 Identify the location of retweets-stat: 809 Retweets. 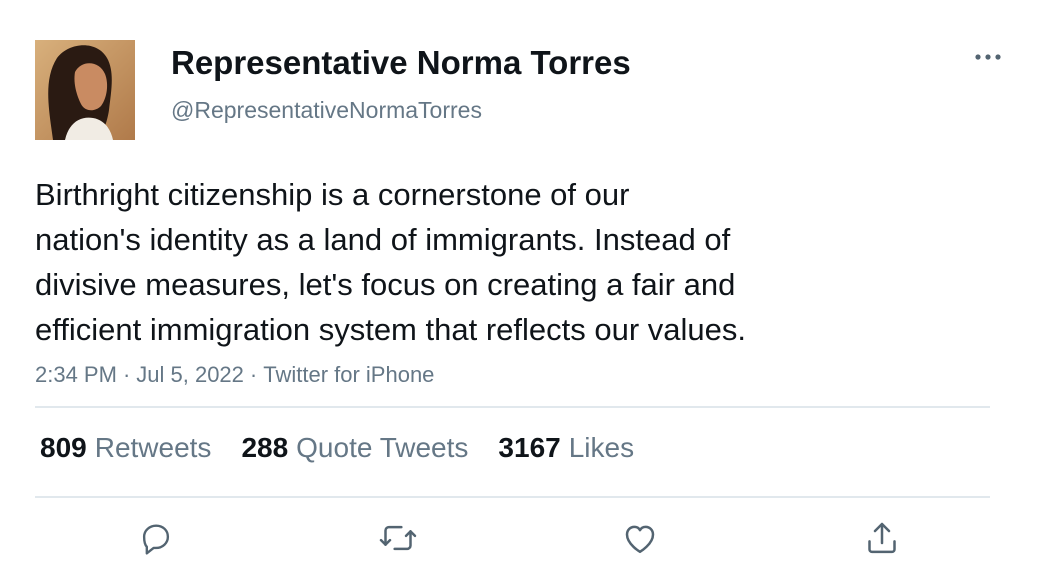
(125, 448).